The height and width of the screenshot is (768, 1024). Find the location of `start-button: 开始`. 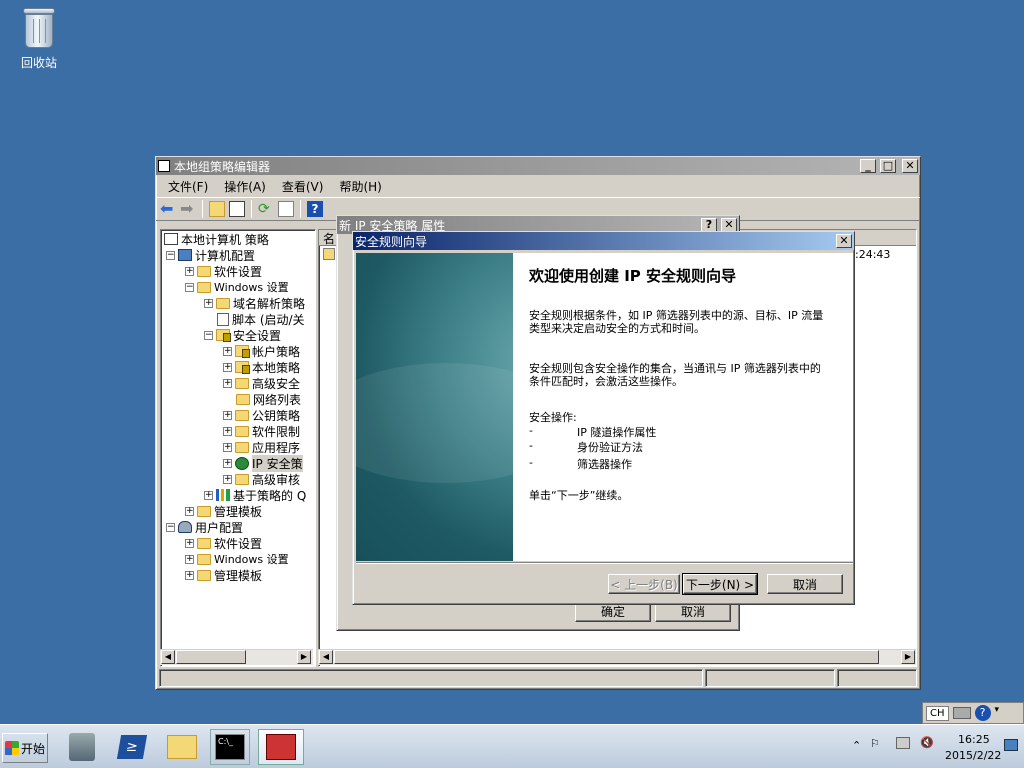

start-button: 开始 is located at coordinates (25, 748).